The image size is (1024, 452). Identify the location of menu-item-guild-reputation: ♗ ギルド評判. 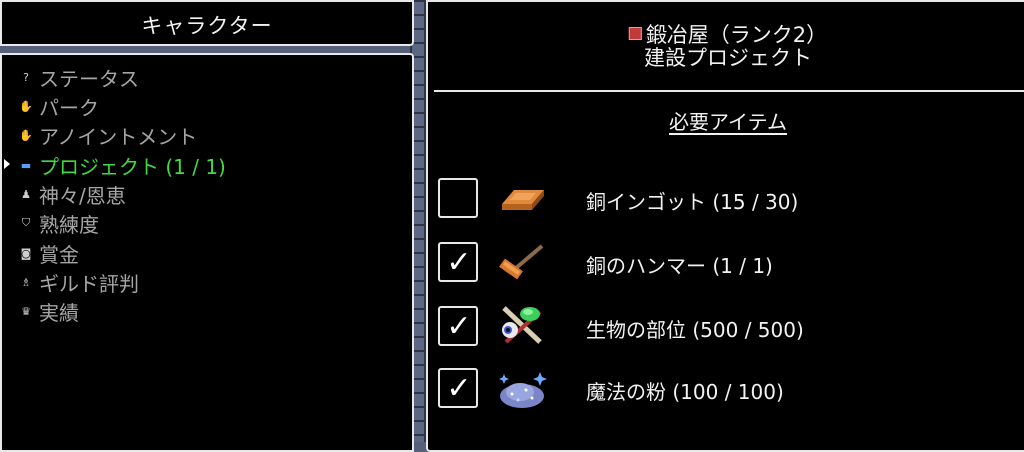
(78, 282).